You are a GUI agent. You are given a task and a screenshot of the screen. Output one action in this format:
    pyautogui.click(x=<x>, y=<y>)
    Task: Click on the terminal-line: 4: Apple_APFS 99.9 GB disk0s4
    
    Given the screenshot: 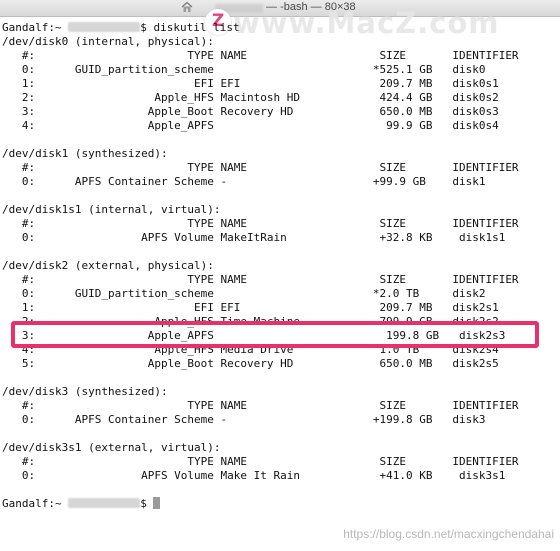 What is the action you would take?
    pyautogui.click(x=250, y=125)
    